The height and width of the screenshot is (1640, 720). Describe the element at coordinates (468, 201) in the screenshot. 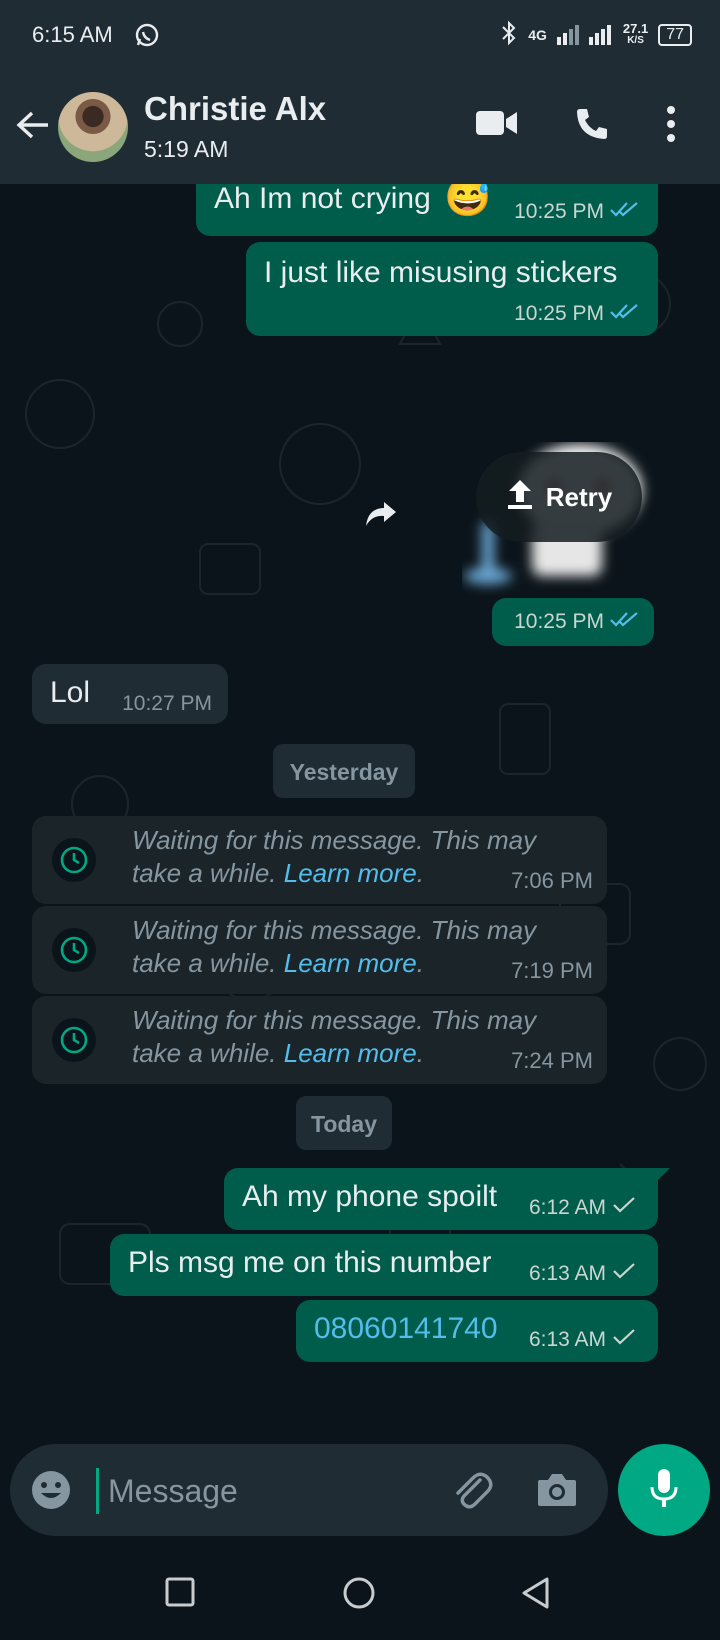

I see `emoji-sweat-smile: 😅` at that location.